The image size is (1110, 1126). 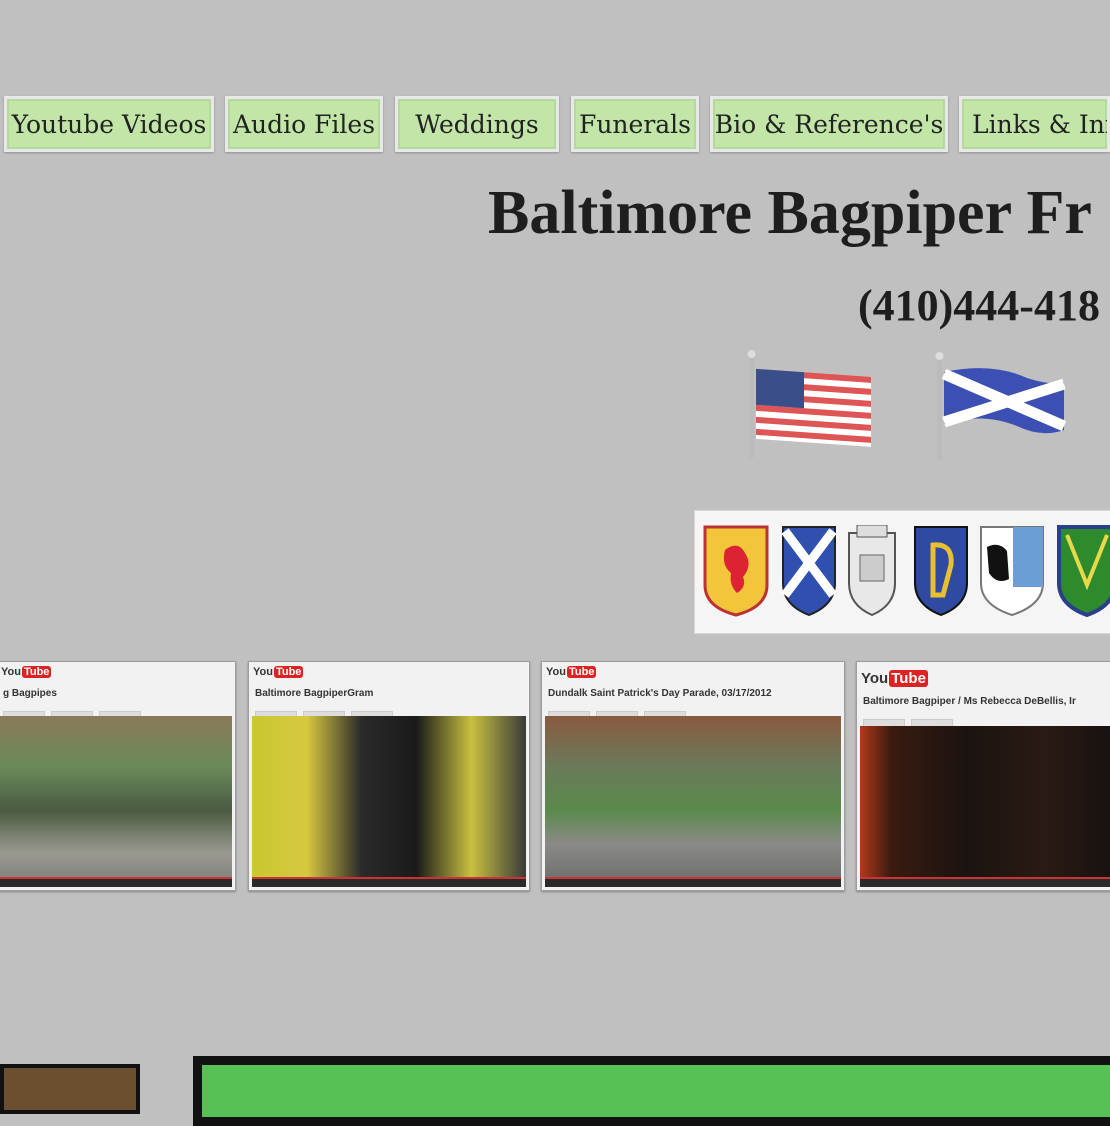 I want to click on page-title: Baltimore Bagpiper Fr, so click(x=790, y=213).